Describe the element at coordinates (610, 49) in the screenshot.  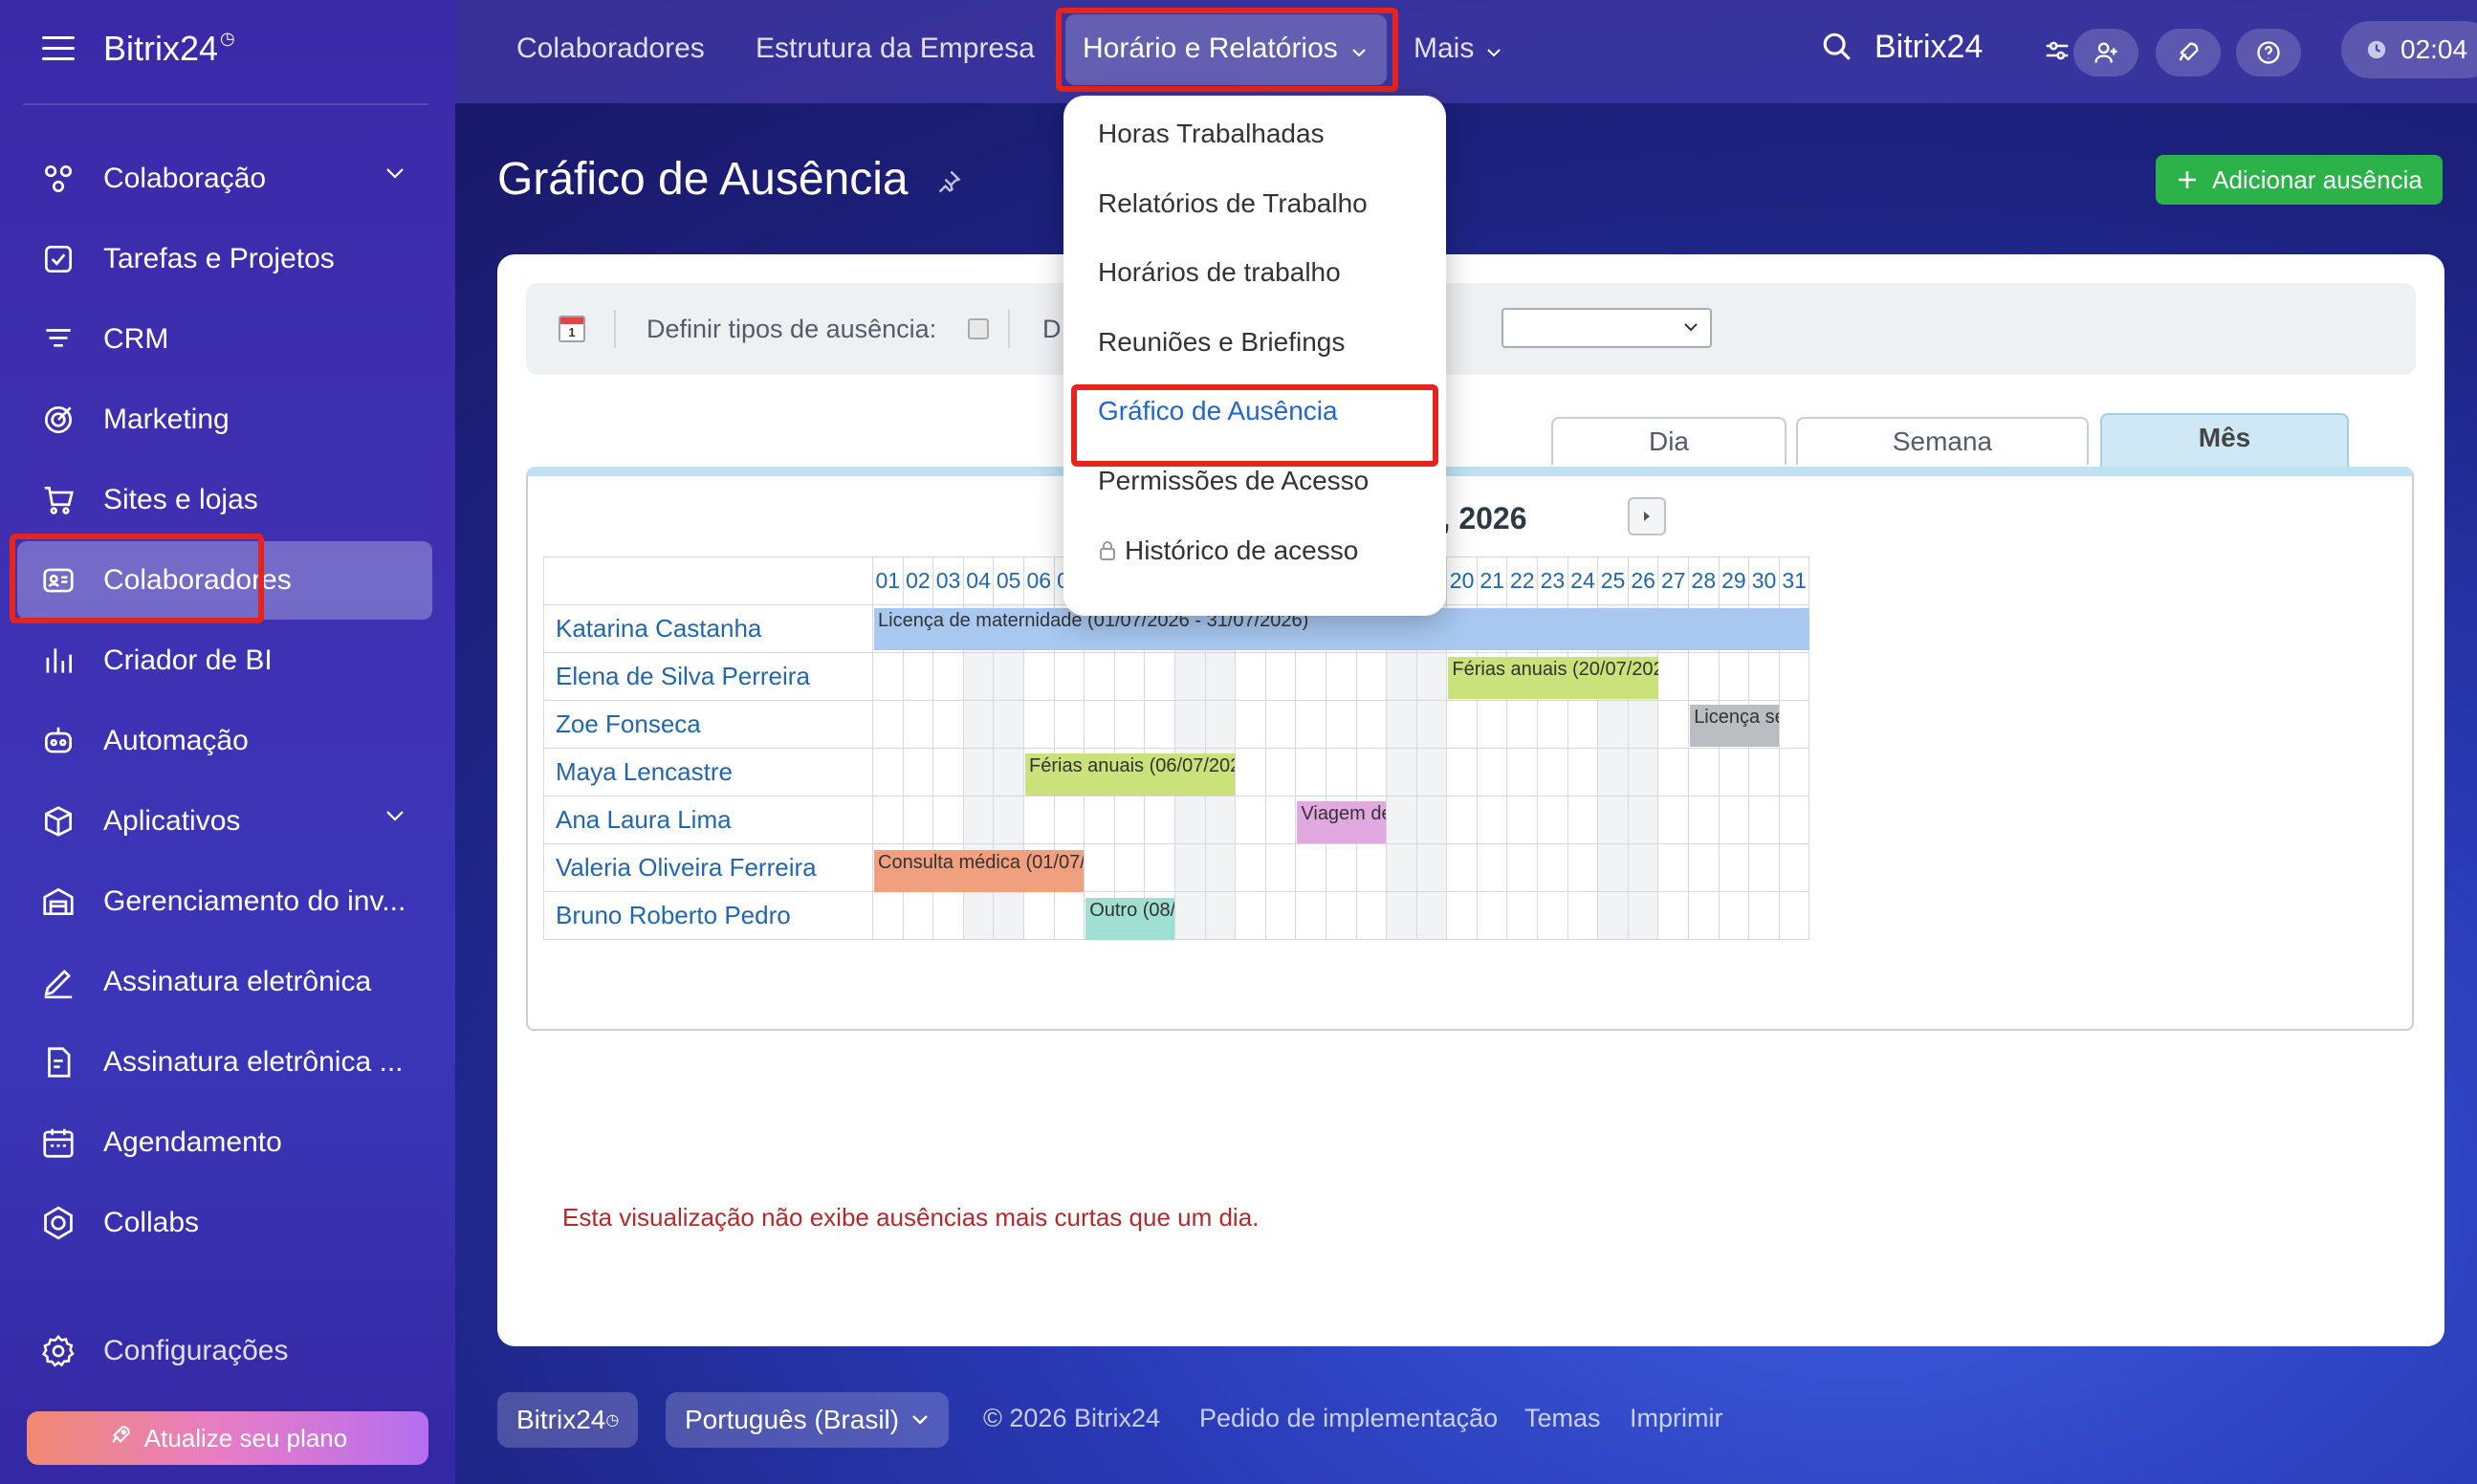
I see `topnav-colaboradores: Colaboradores` at that location.